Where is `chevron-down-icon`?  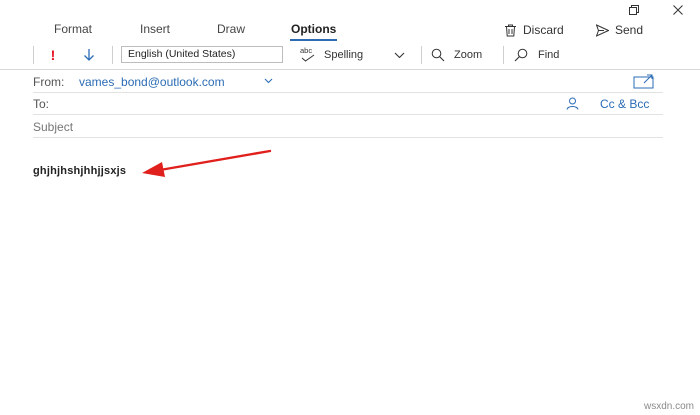
chevron-down-icon is located at coordinates (399, 55).